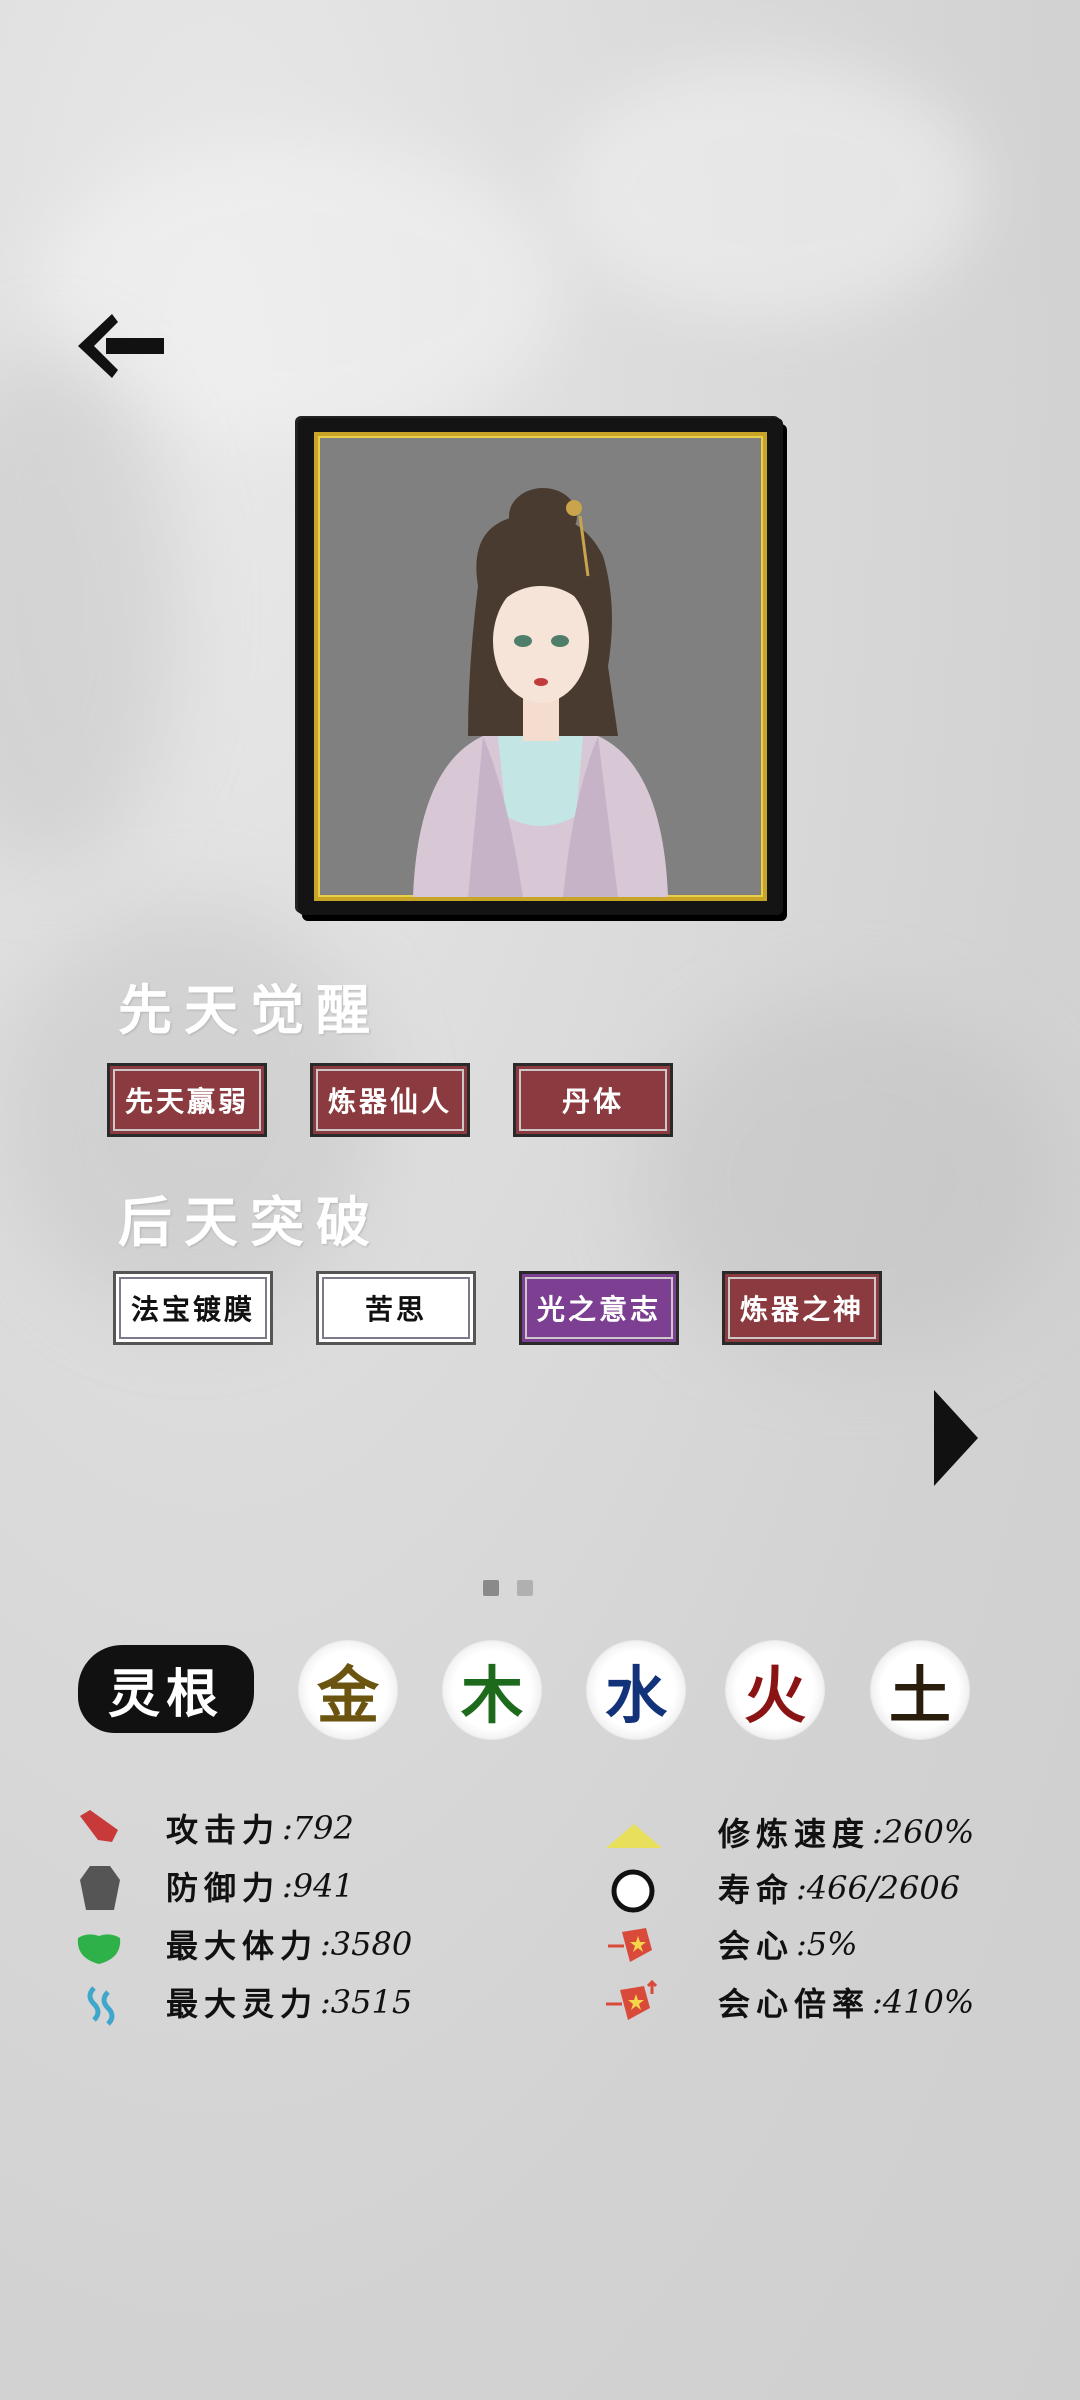  What do you see at coordinates (193, 1308) in the screenshot?
I see `breakthrough-tag: 法宝镀膜` at bounding box center [193, 1308].